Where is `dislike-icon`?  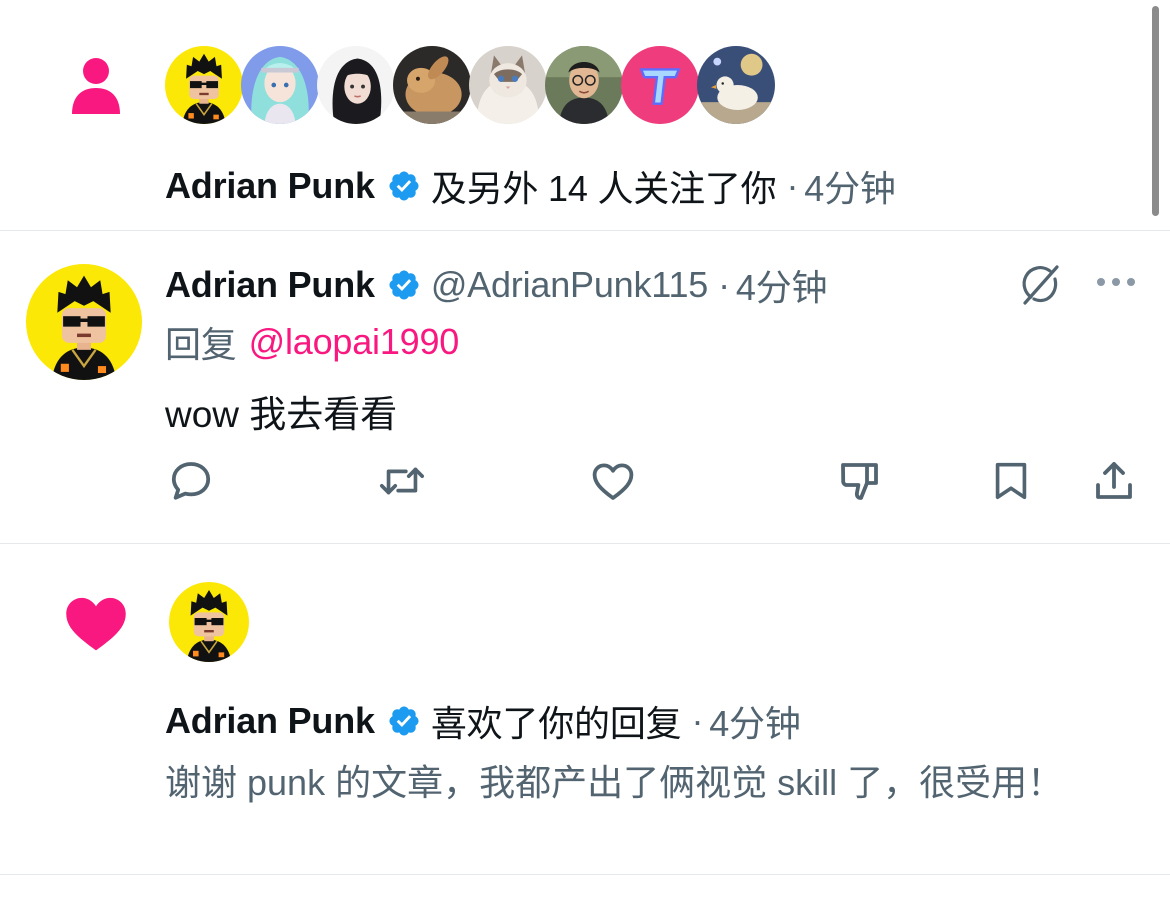 dislike-icon is located at coordinates (860, 481).